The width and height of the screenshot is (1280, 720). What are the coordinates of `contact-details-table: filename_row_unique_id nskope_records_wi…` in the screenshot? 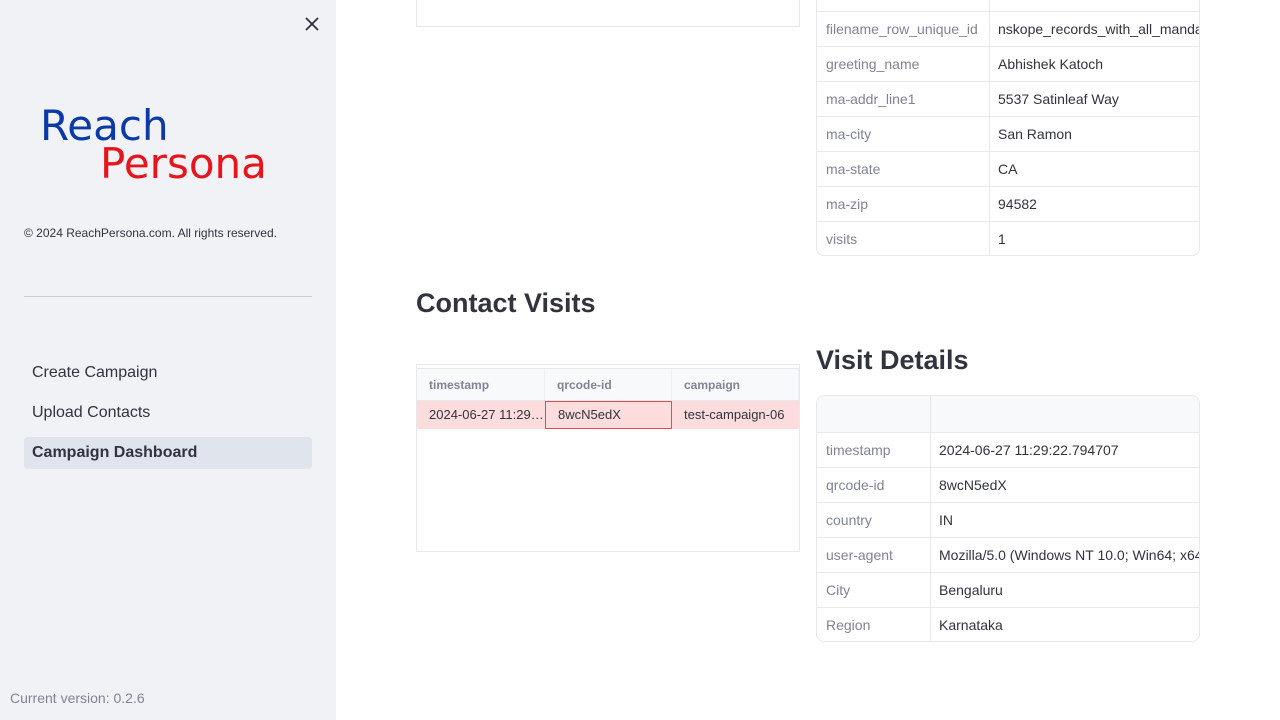 It's located at (1008, 128).